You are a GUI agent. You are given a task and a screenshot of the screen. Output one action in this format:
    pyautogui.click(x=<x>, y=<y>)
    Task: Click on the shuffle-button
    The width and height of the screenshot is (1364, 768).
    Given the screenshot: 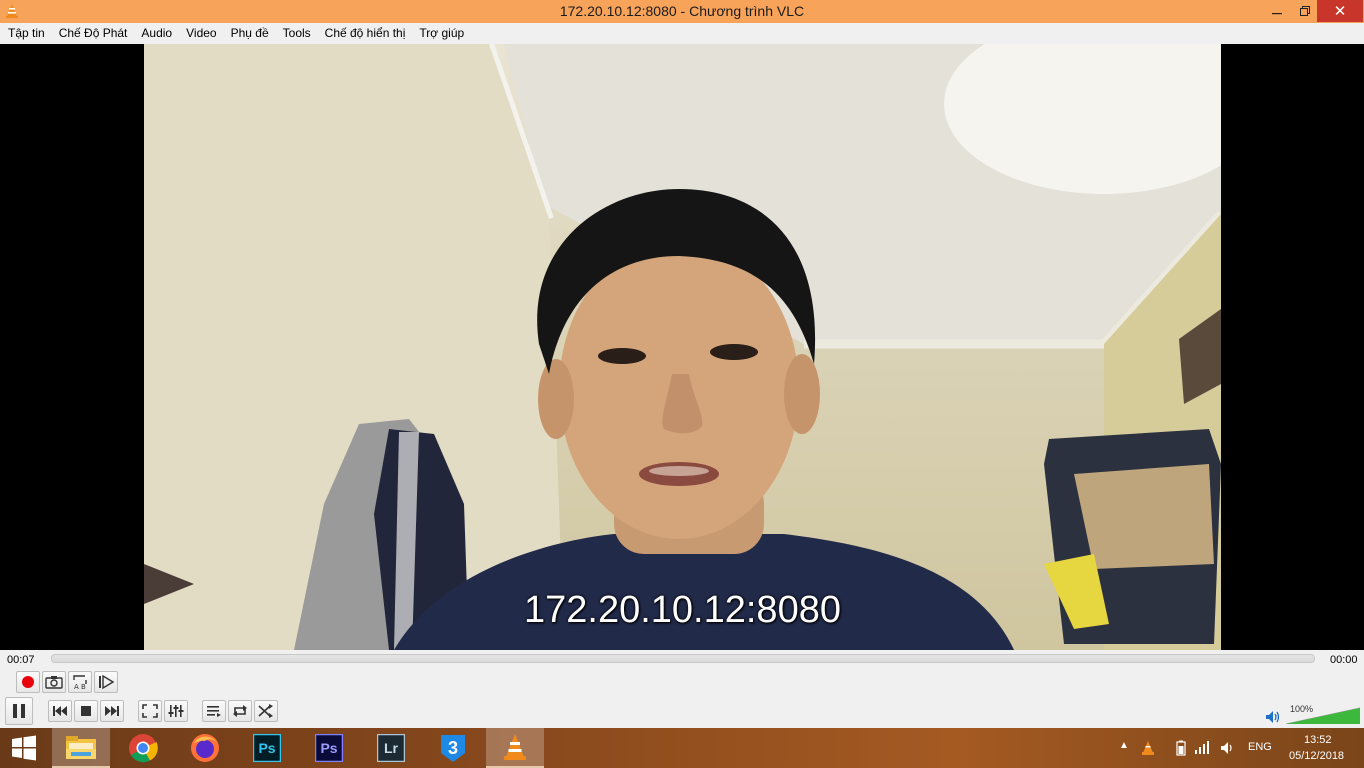 What is the action you would take?
    pyautogui.click(x=266, y=711)
    